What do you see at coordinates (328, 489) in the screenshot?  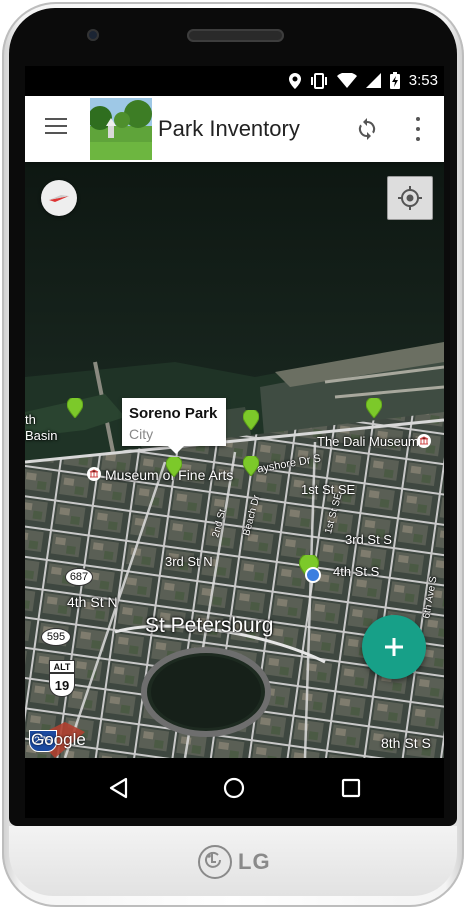 I see `map-label-1st-st: 1st St SE` at bounding box center [328, 489].